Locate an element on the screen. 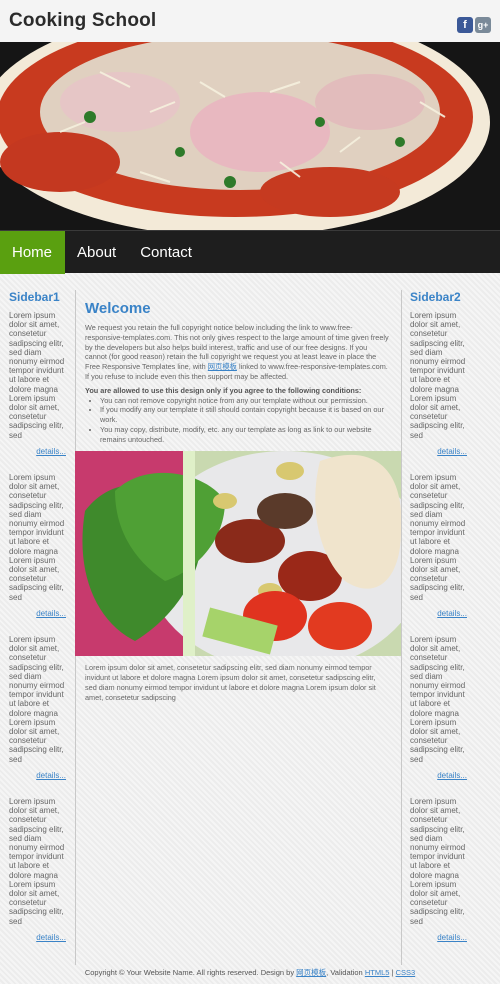 This screenshot has width=500, height=984. food-image is located at coordinates (238, 553).